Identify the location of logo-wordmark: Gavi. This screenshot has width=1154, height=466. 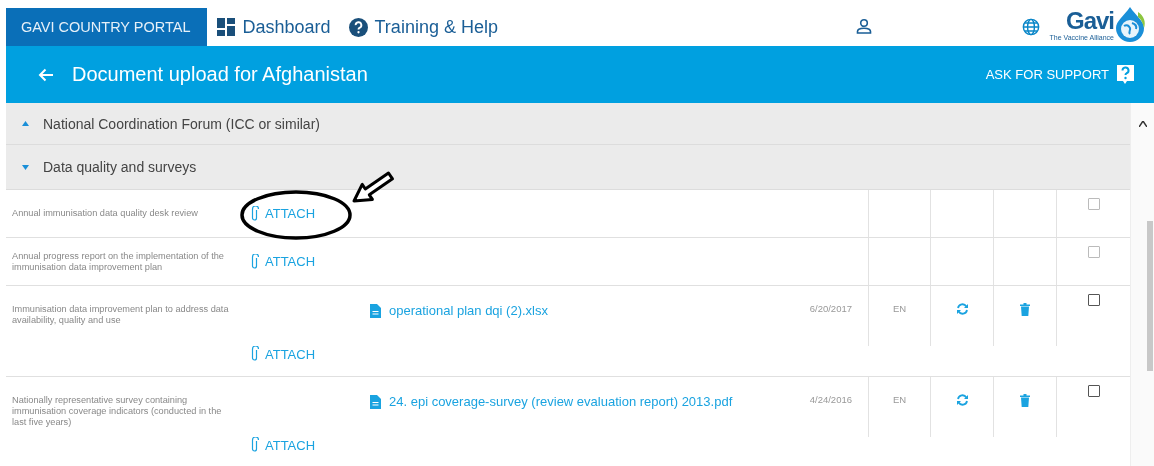
(1089, 21).